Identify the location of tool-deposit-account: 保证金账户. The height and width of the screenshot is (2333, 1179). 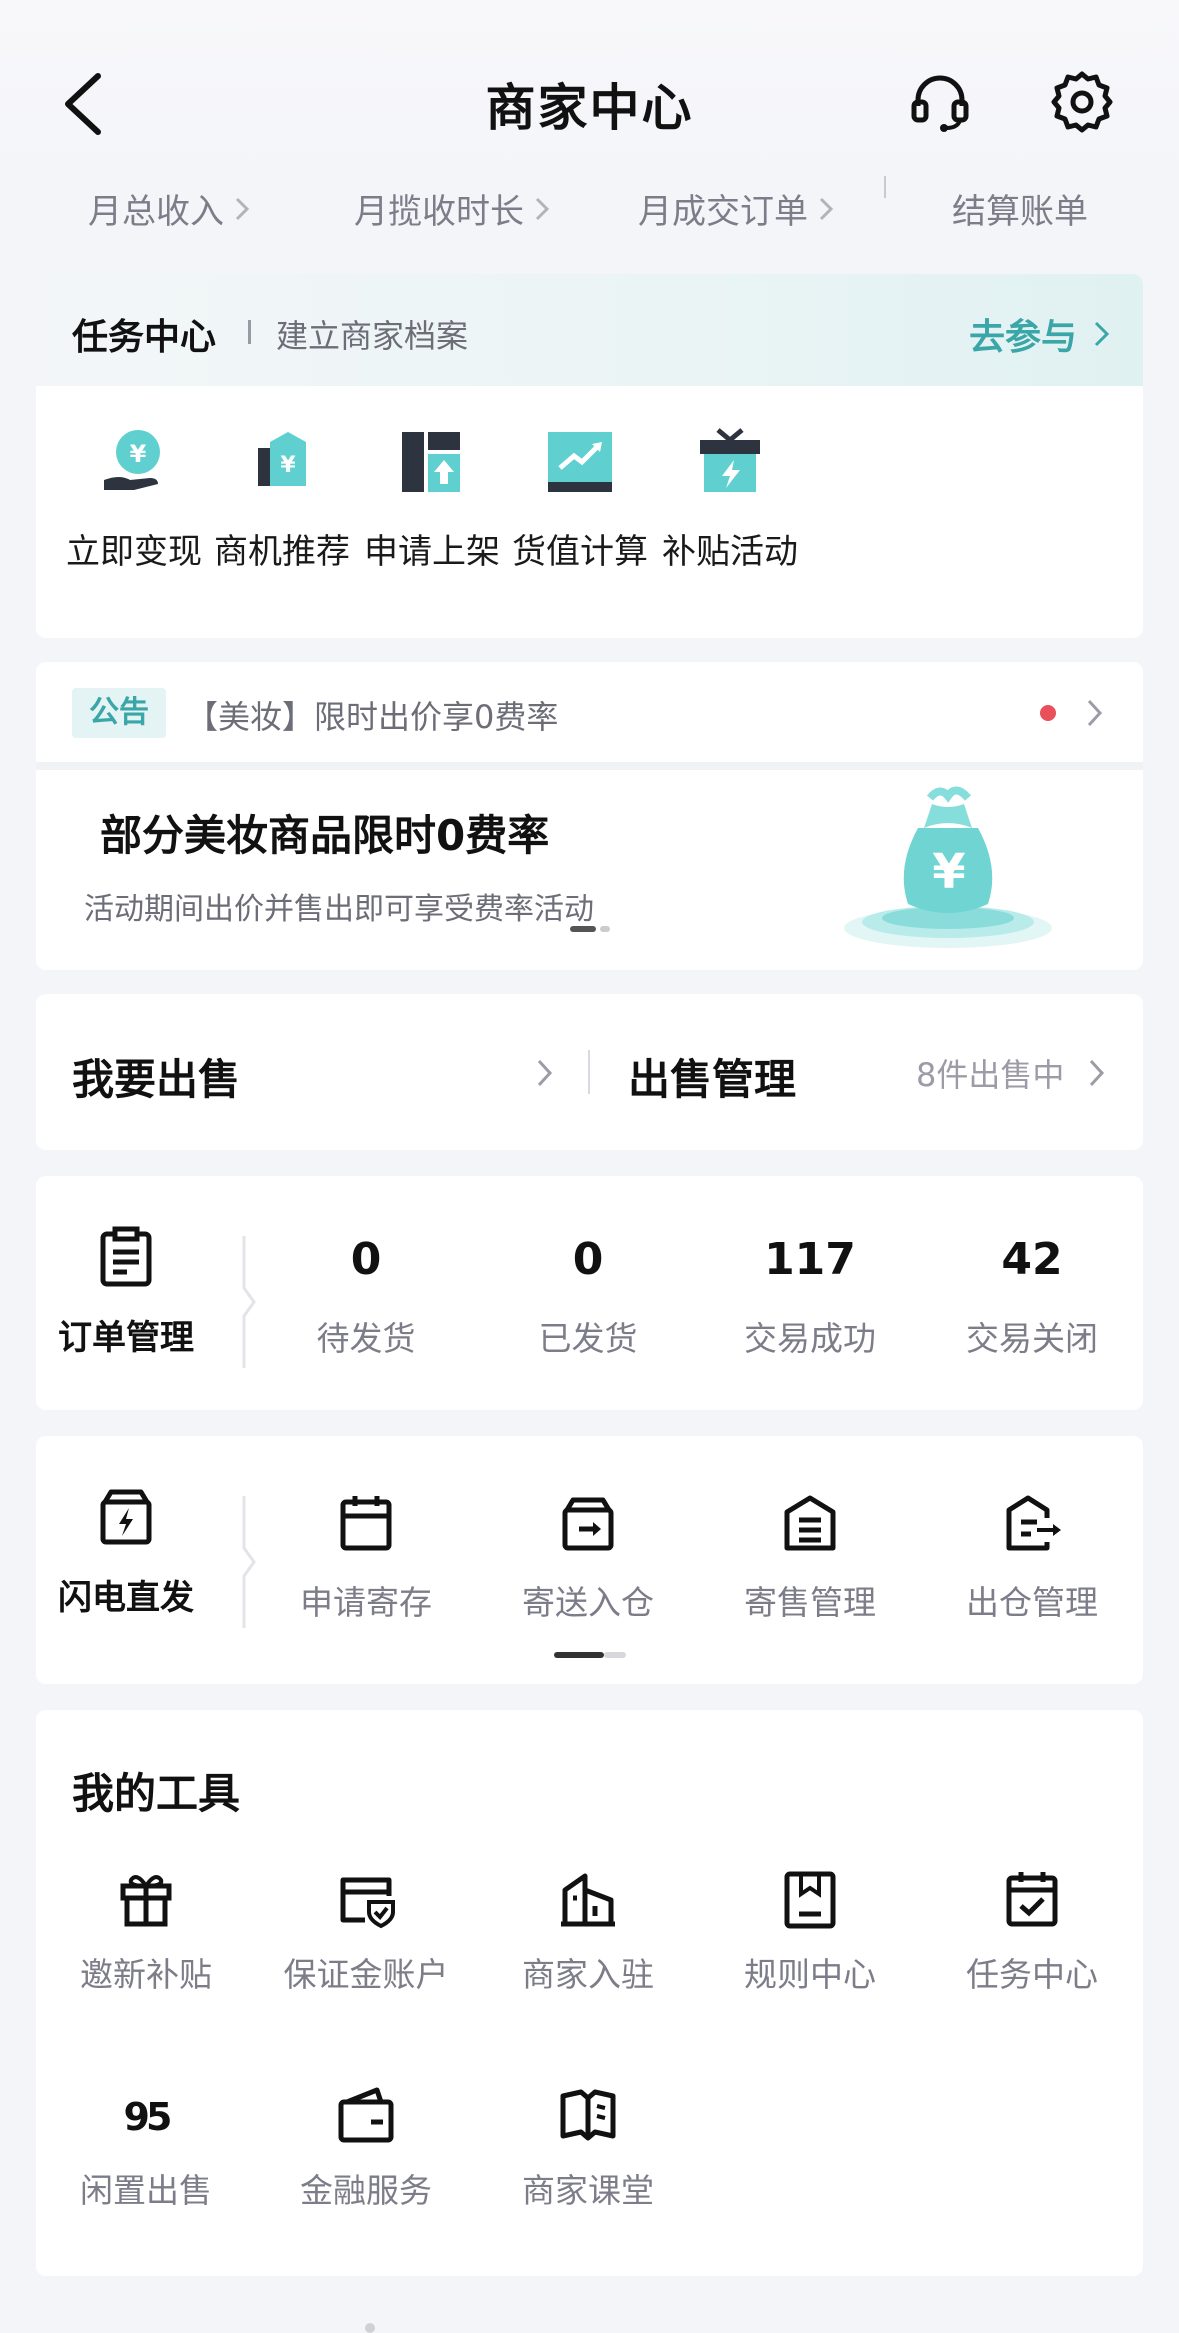
(366, 1932).